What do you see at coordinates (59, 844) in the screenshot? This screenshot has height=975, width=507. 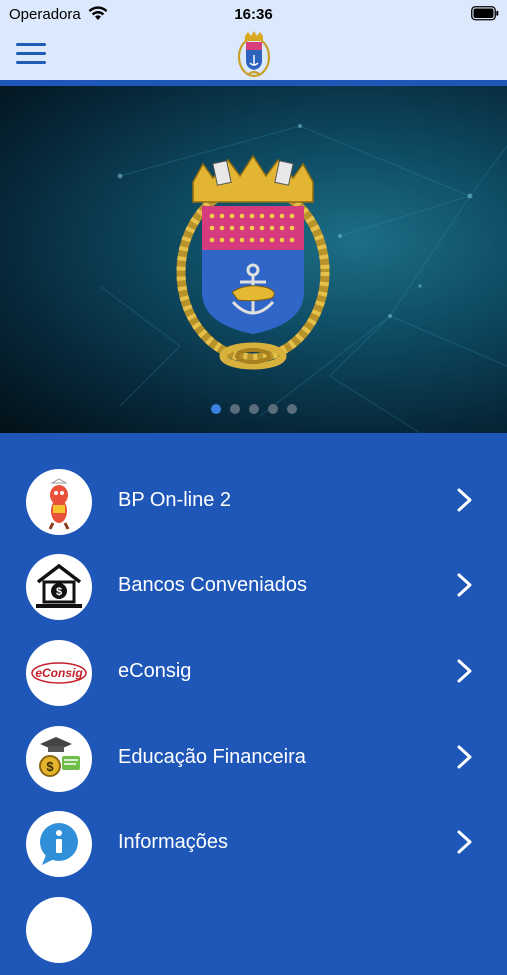 I see `info-icon` at bounding box center [59, 844].